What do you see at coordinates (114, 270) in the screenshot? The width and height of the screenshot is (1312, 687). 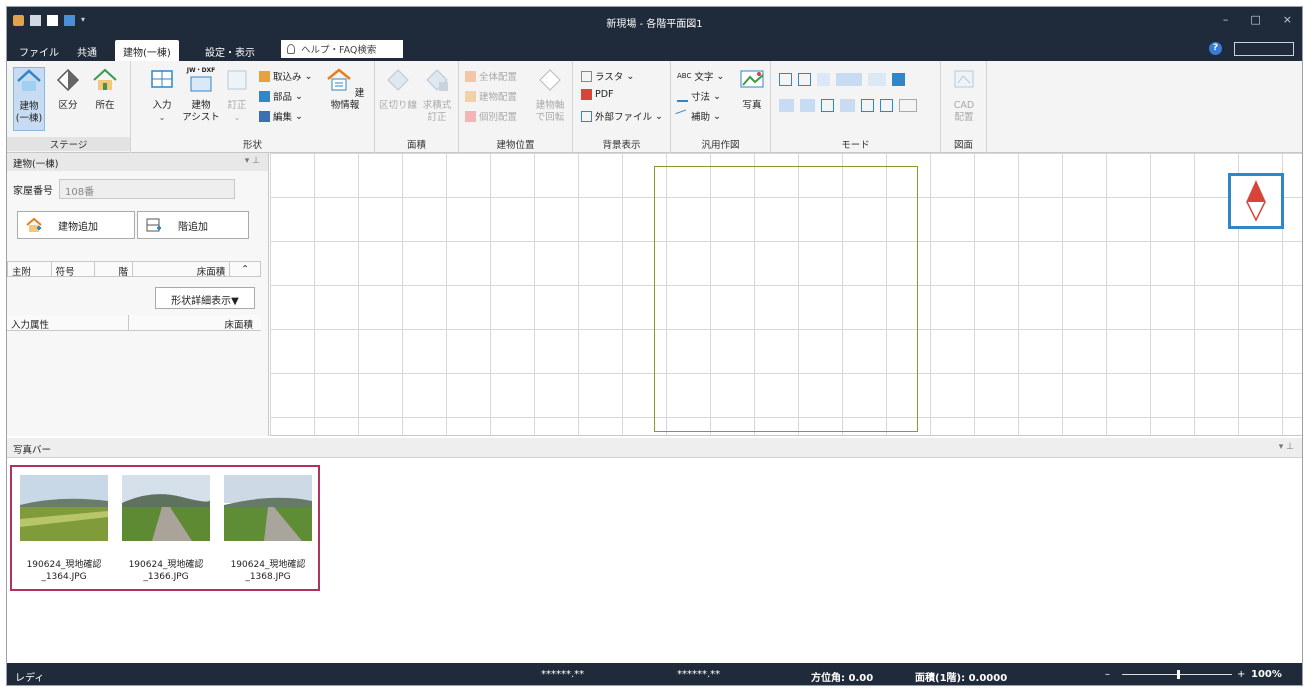 I see `col-floor: 階` at bounding box center [114, 270].